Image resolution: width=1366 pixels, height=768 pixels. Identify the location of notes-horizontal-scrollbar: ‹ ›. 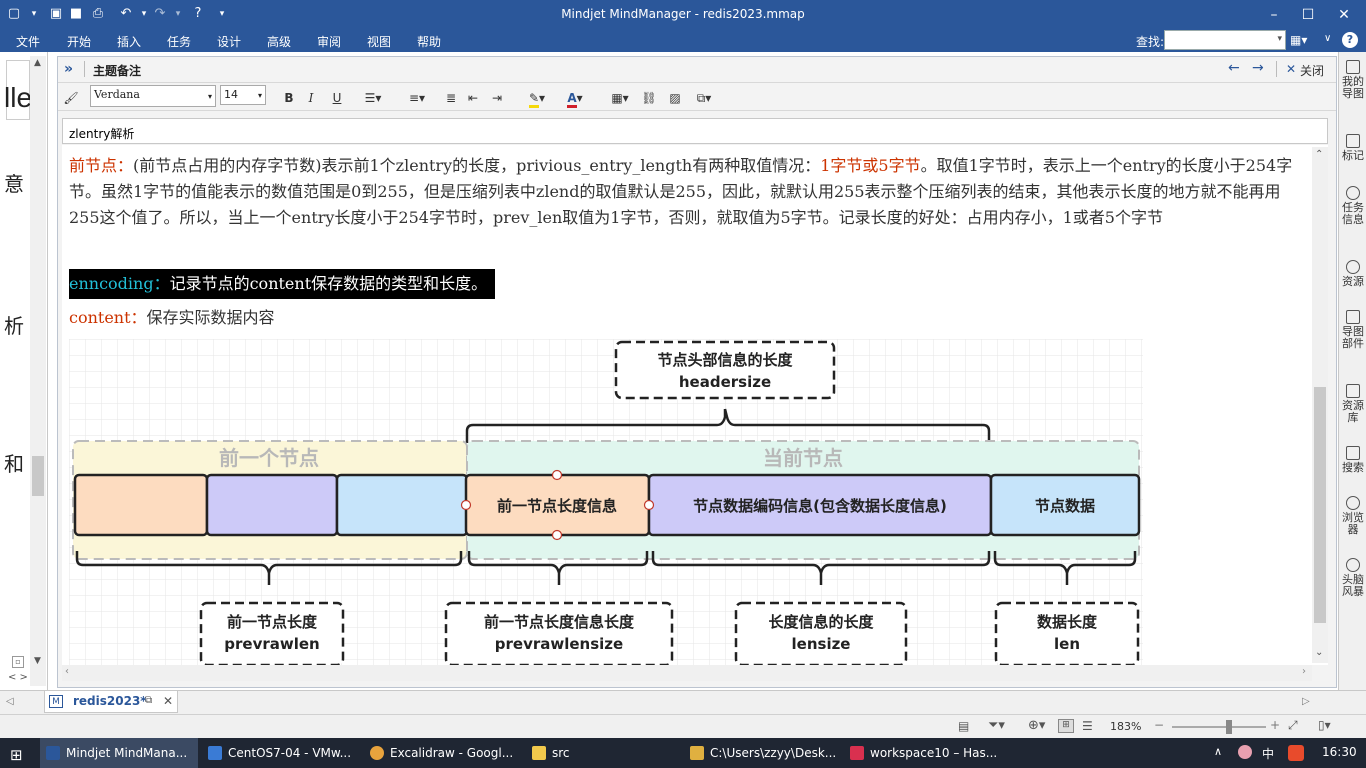
(687, 673).